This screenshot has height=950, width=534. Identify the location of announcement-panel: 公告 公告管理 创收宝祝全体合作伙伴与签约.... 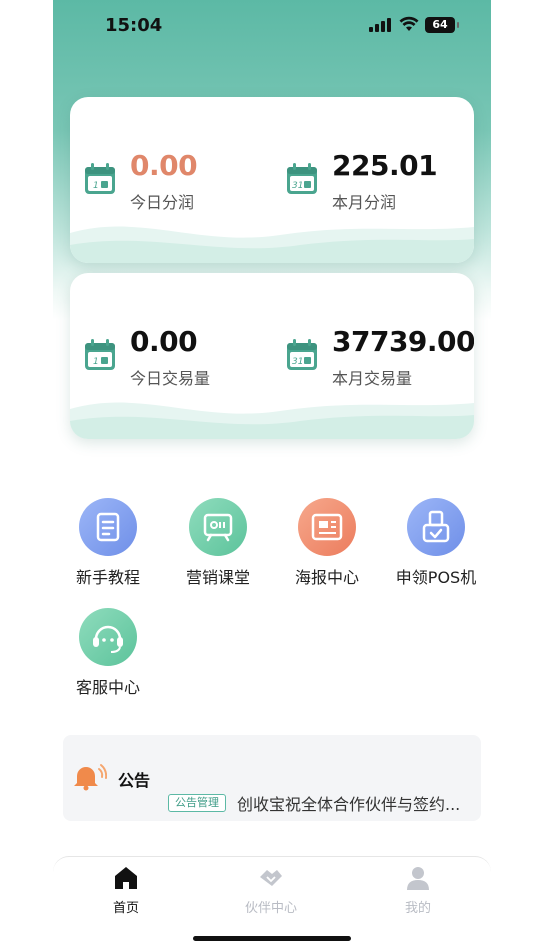
(272, 778).